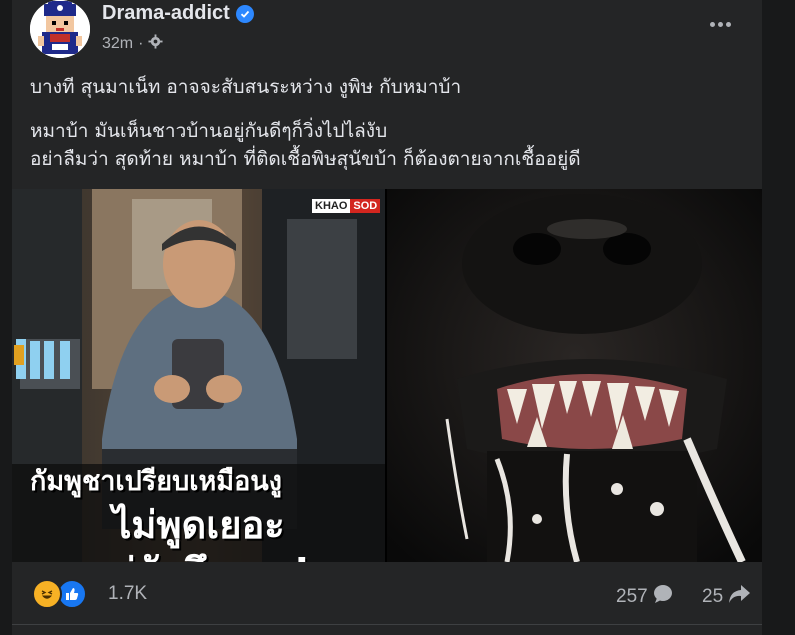 The height and width of the screenshot is (635, 795). I want to click on stats-divider, so click(387, 624).